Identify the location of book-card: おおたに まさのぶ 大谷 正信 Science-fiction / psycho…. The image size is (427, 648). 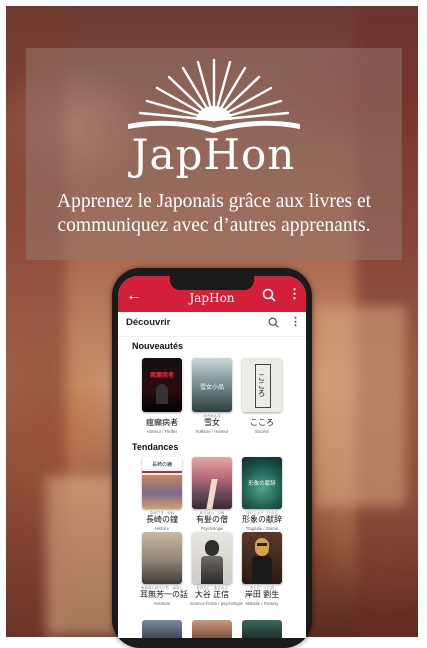
(216, 569).